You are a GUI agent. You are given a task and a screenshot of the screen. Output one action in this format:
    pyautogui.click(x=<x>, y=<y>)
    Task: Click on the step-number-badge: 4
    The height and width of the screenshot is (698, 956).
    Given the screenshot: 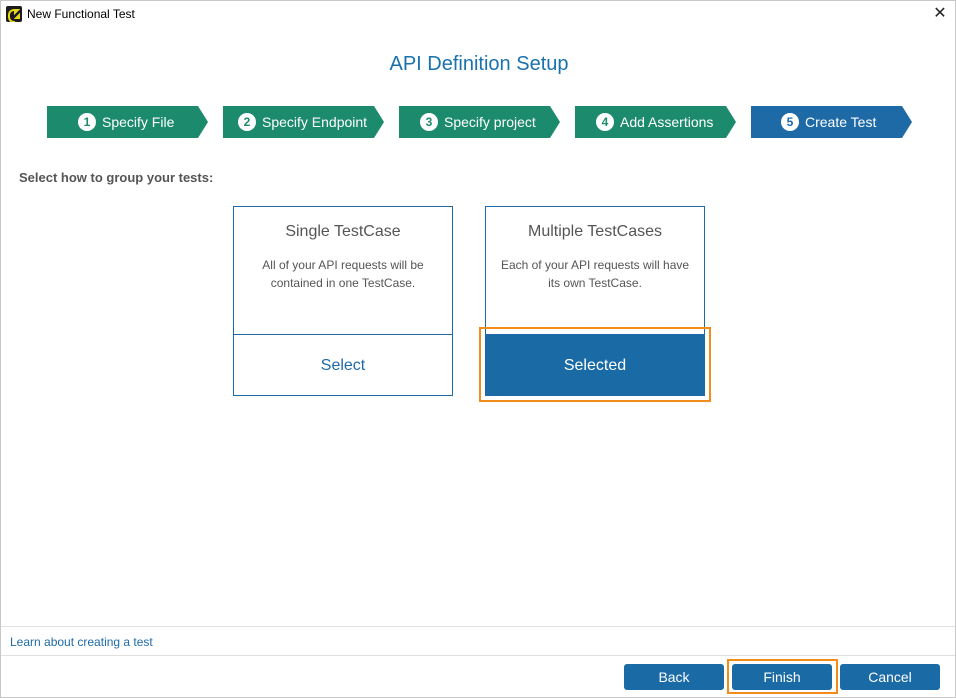 What is the action you would take?
    pyautogui.click(x=605, y=122)
    